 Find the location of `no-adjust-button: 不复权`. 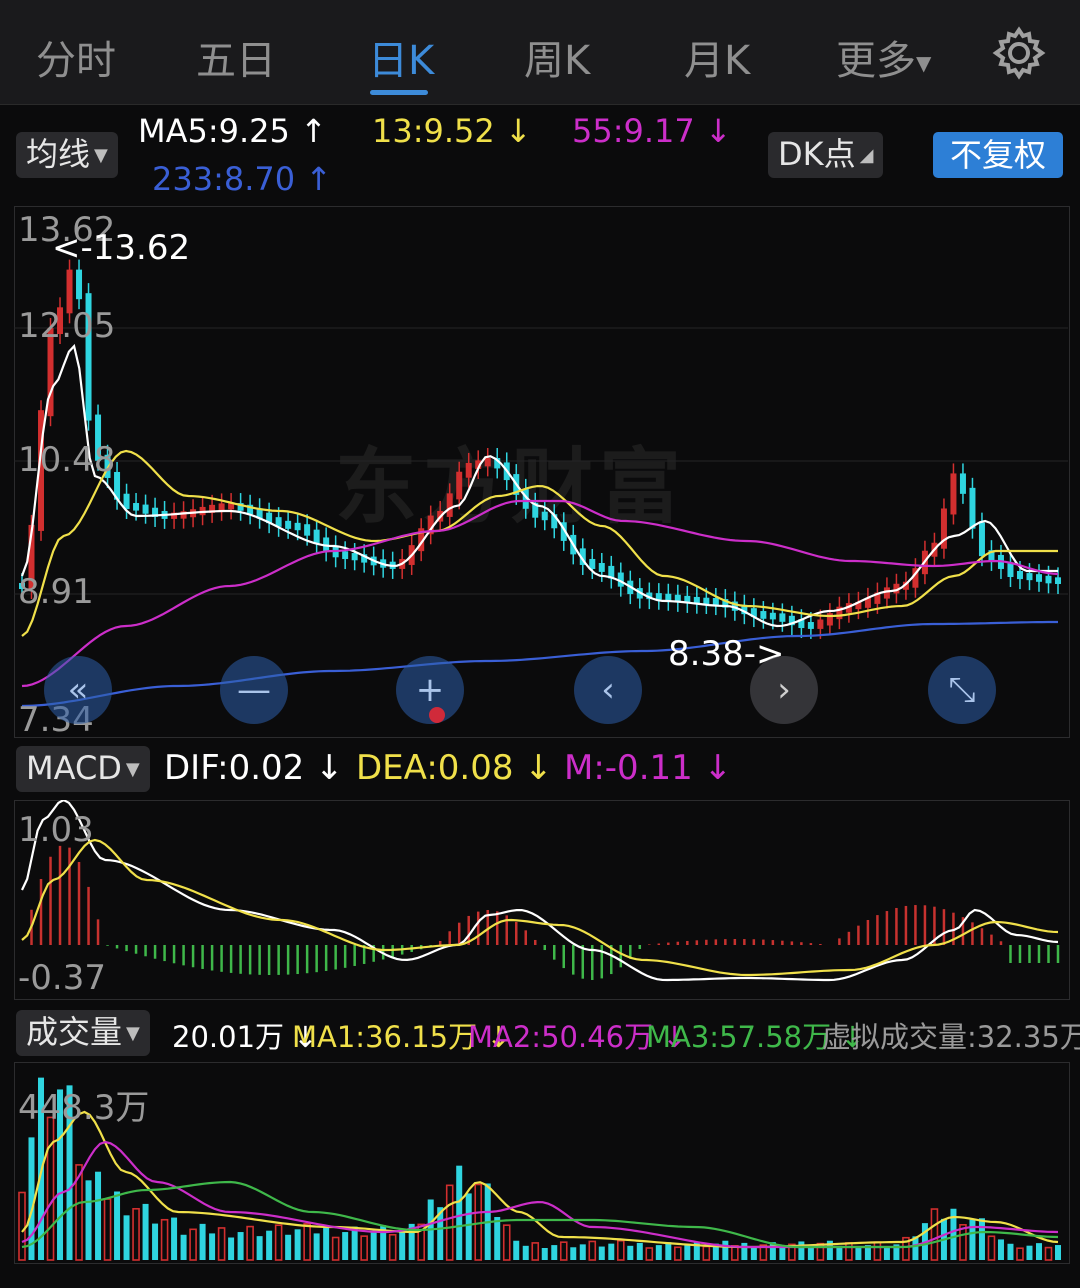

no-adjust-button: 不复权 is located at coordinates (998, 155).